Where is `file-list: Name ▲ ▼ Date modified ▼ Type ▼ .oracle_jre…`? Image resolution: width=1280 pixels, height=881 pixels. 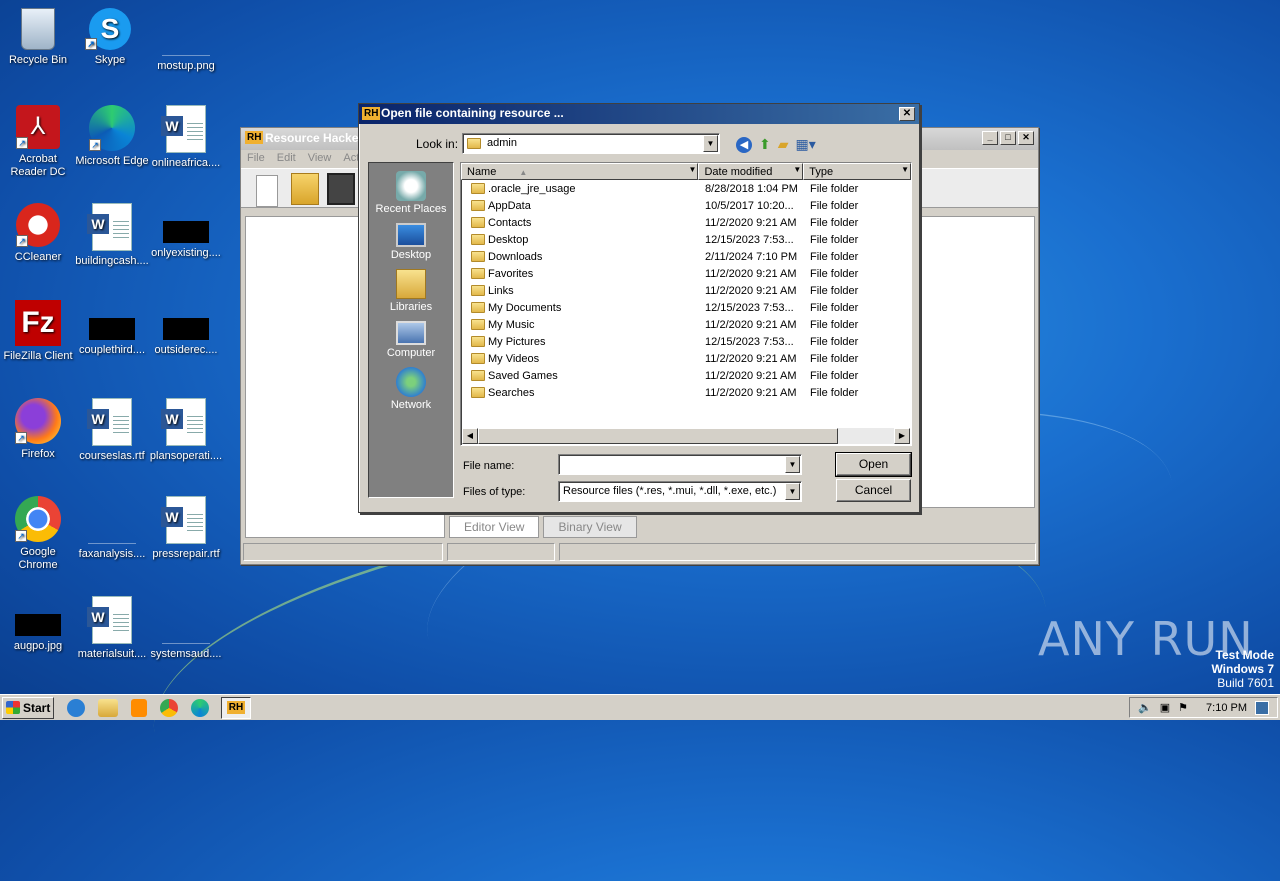
file-list: Name ▲ ▼ Date modified ▼ Type ▼ .oracle_jre… is located at coordinates (686, 304).